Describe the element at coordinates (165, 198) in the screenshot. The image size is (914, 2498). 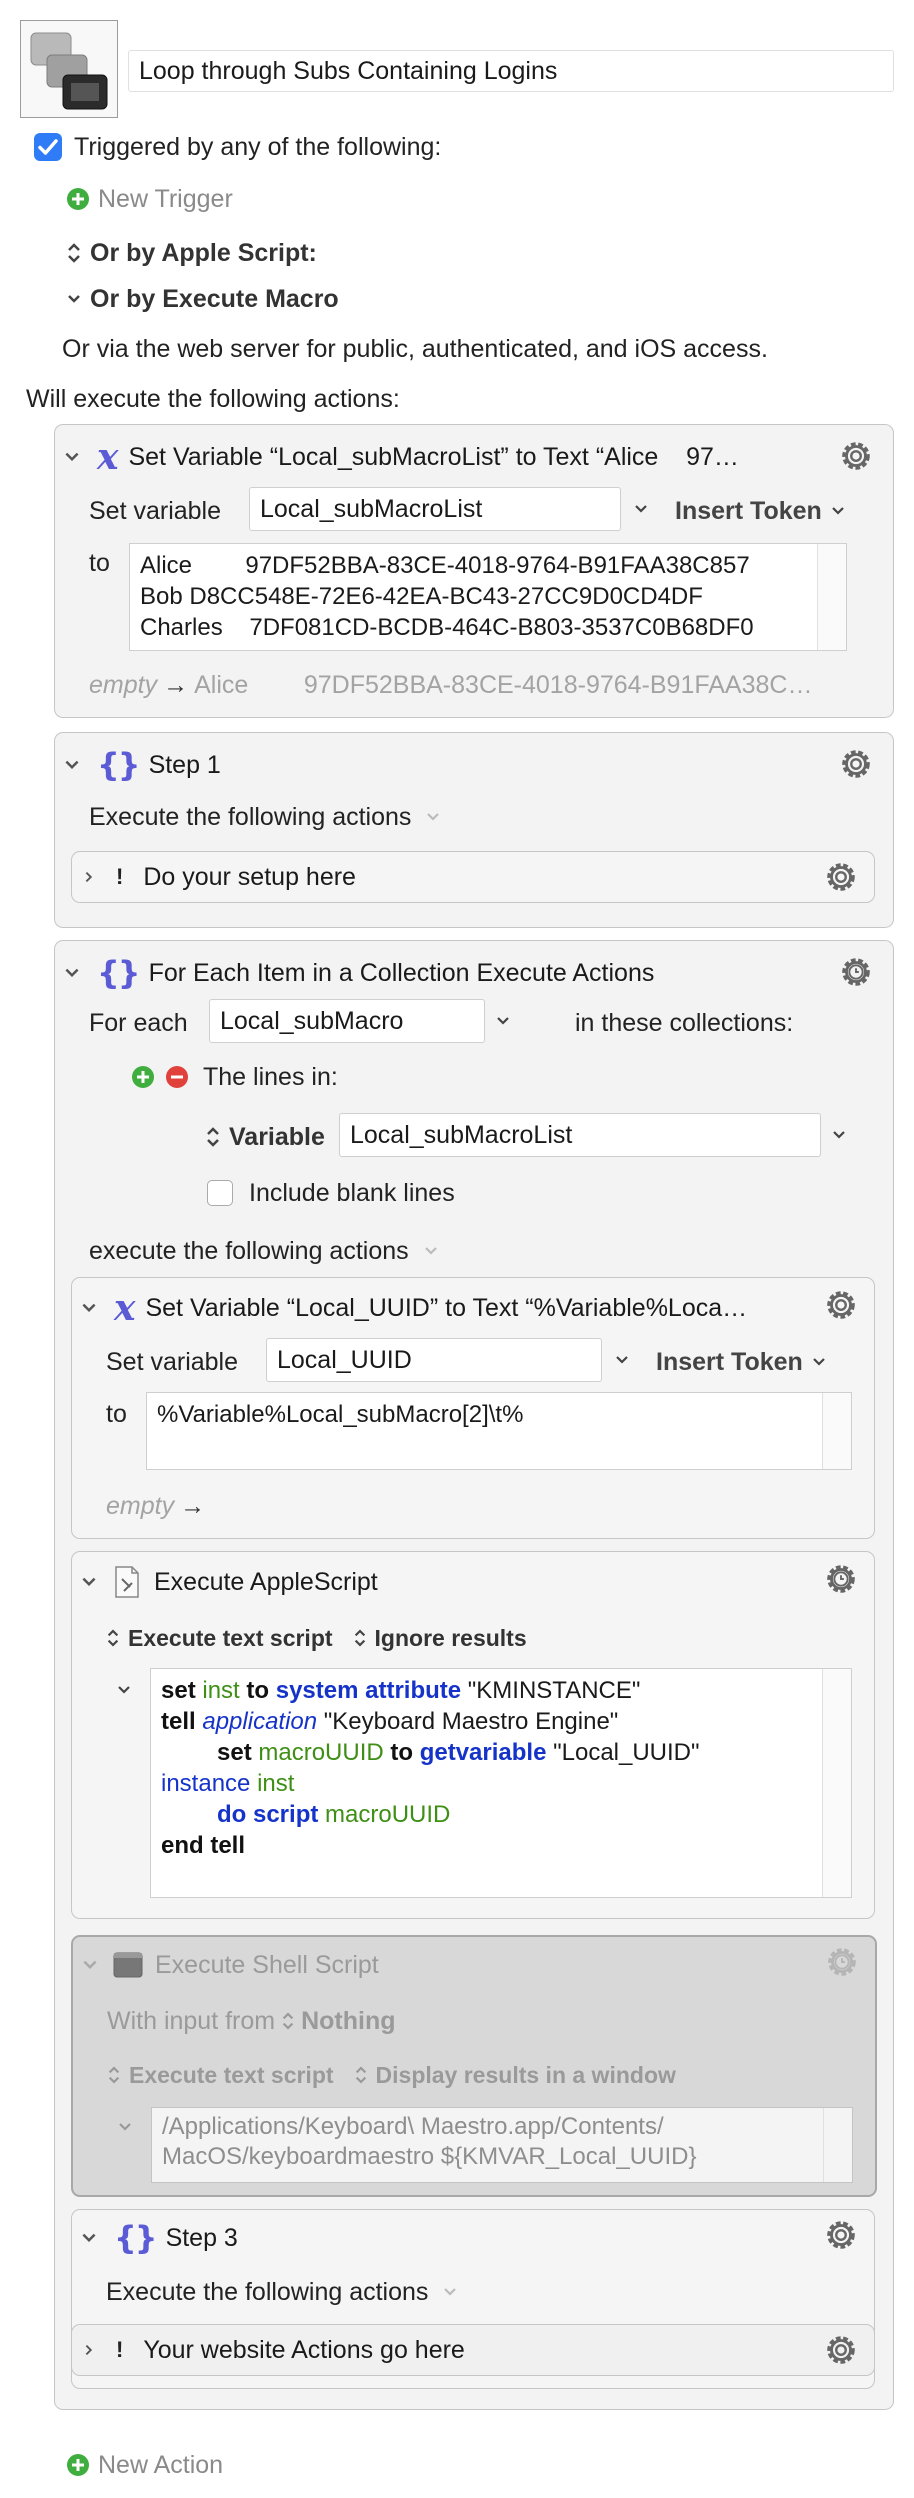
I see `new-trigger-label: New Trigger` at that location.